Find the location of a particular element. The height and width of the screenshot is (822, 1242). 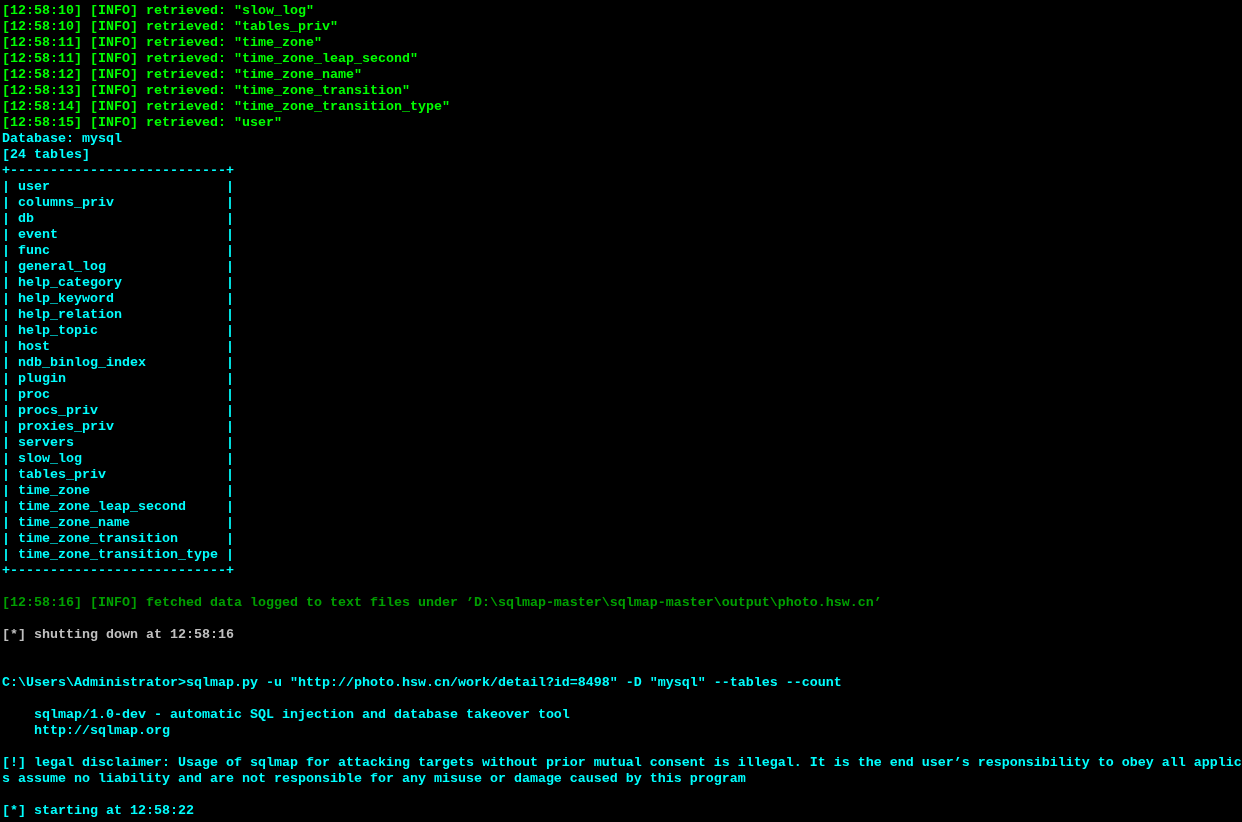

table-row: | time_zone_leap_second | is located at coordinates (118, 507).